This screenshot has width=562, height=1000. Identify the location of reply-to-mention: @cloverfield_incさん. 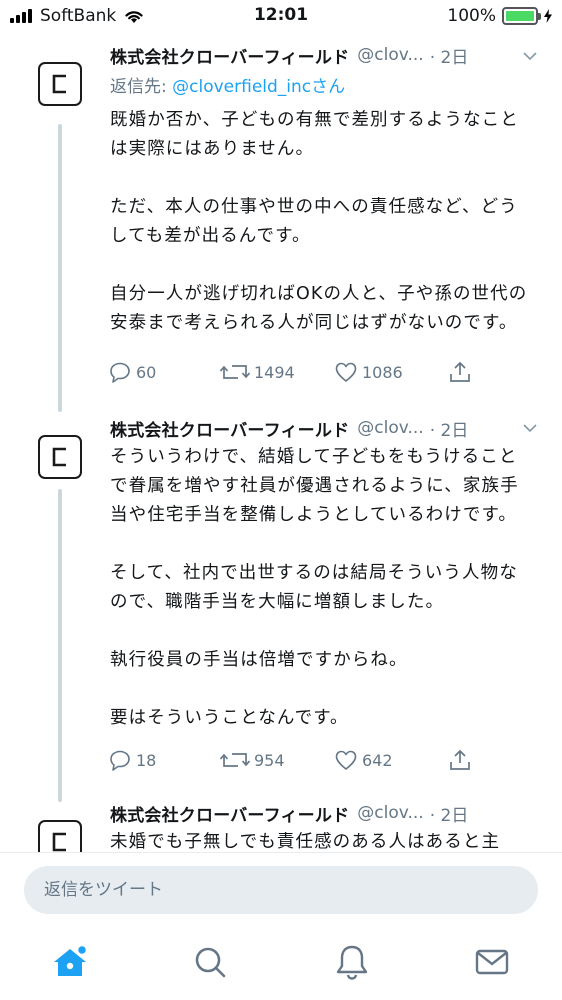
(258, 87).